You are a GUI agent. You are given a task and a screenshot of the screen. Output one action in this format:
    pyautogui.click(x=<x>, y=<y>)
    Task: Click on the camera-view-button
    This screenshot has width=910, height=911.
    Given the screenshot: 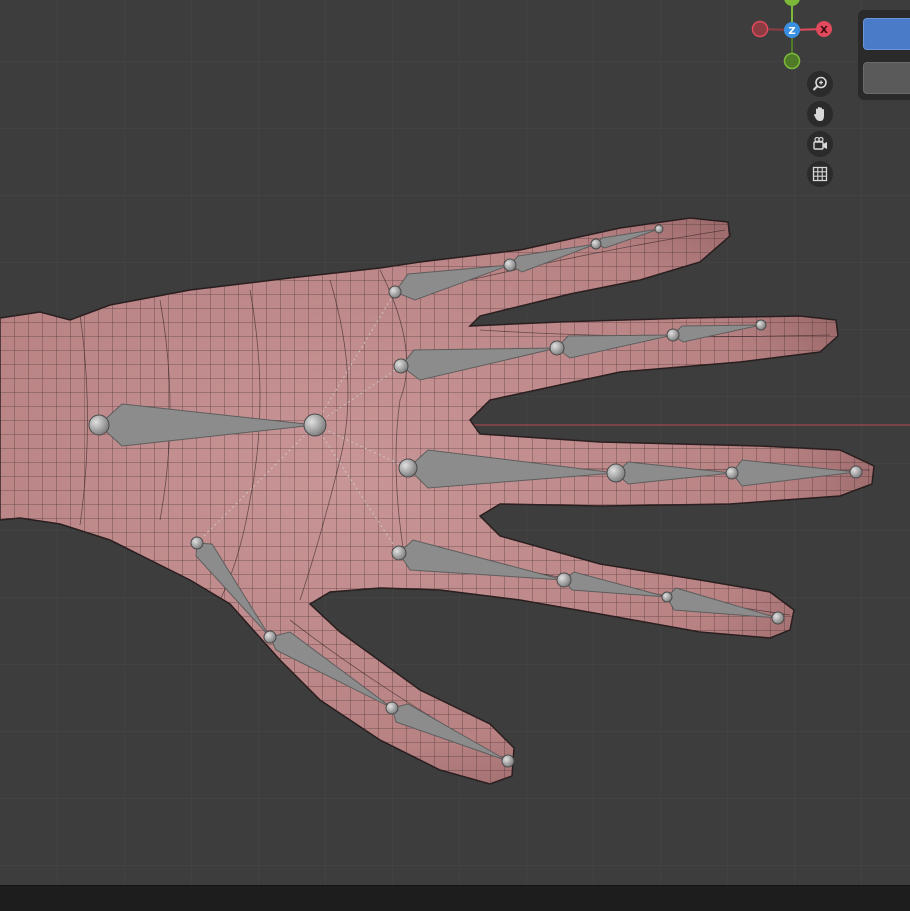 What is the action you would take?
    pyautogui.click(x=820, y=144)
    